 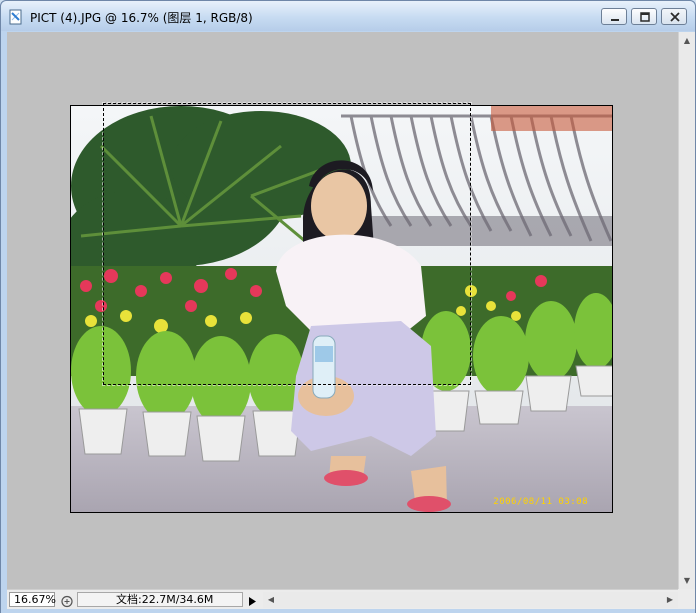 What do you see at coordinates (687, 580) in the screenshot?
I see `arrow-down-icon: ▼` at bounding box center [687, 580].